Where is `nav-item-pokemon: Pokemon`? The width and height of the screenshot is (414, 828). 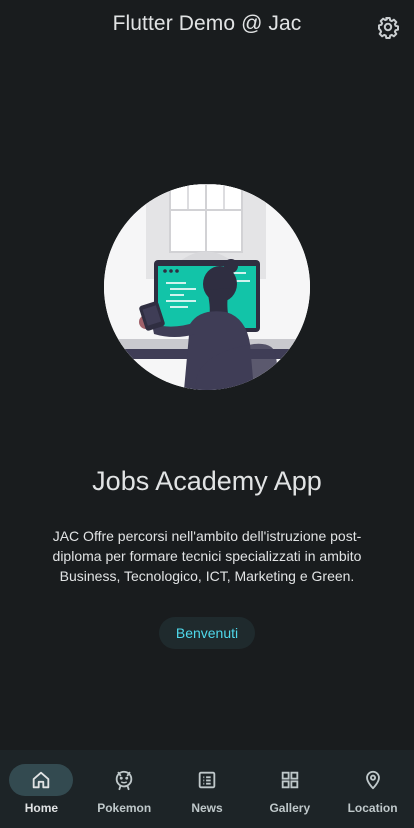
nav-item-pokemon: Pokemon is located at coordinates (124, 789).